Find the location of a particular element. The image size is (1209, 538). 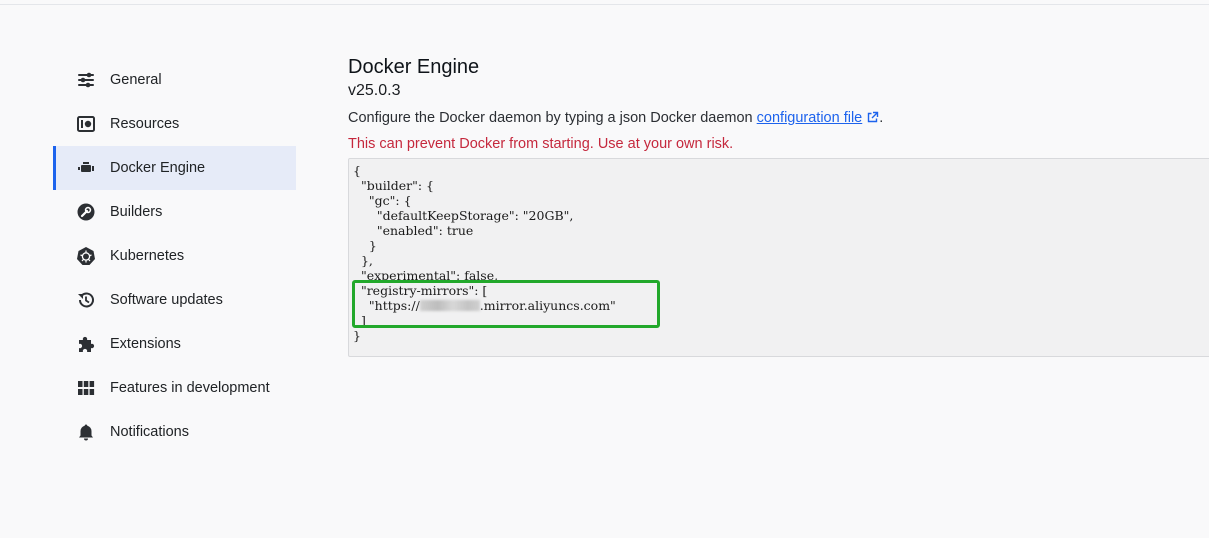

engine-version: v25.0.3 is located at coordinates (374, 90).